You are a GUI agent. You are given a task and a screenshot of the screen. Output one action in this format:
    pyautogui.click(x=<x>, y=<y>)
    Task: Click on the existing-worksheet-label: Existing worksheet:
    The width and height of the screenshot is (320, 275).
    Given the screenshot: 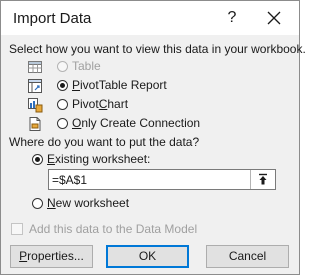 What is the action you would take?
    pyautogui.click(x=99, y=159)
    